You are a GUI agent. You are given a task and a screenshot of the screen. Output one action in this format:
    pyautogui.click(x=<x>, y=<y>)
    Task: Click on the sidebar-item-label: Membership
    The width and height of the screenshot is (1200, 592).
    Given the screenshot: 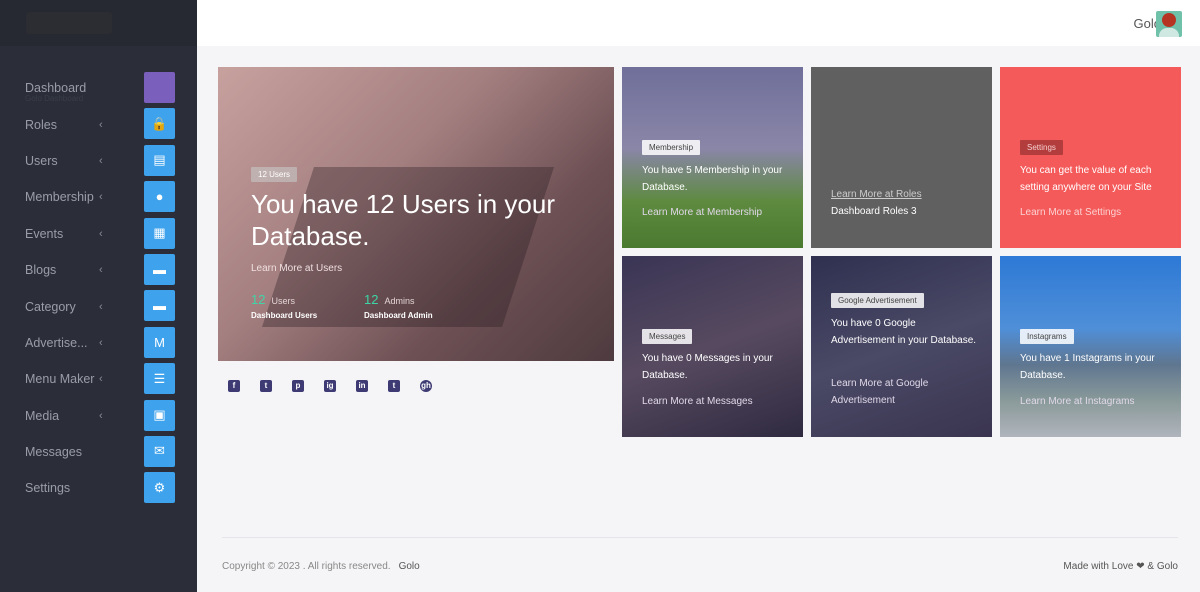 What is the action you would take?
    pyautogui.click(x=59, y=197)
    